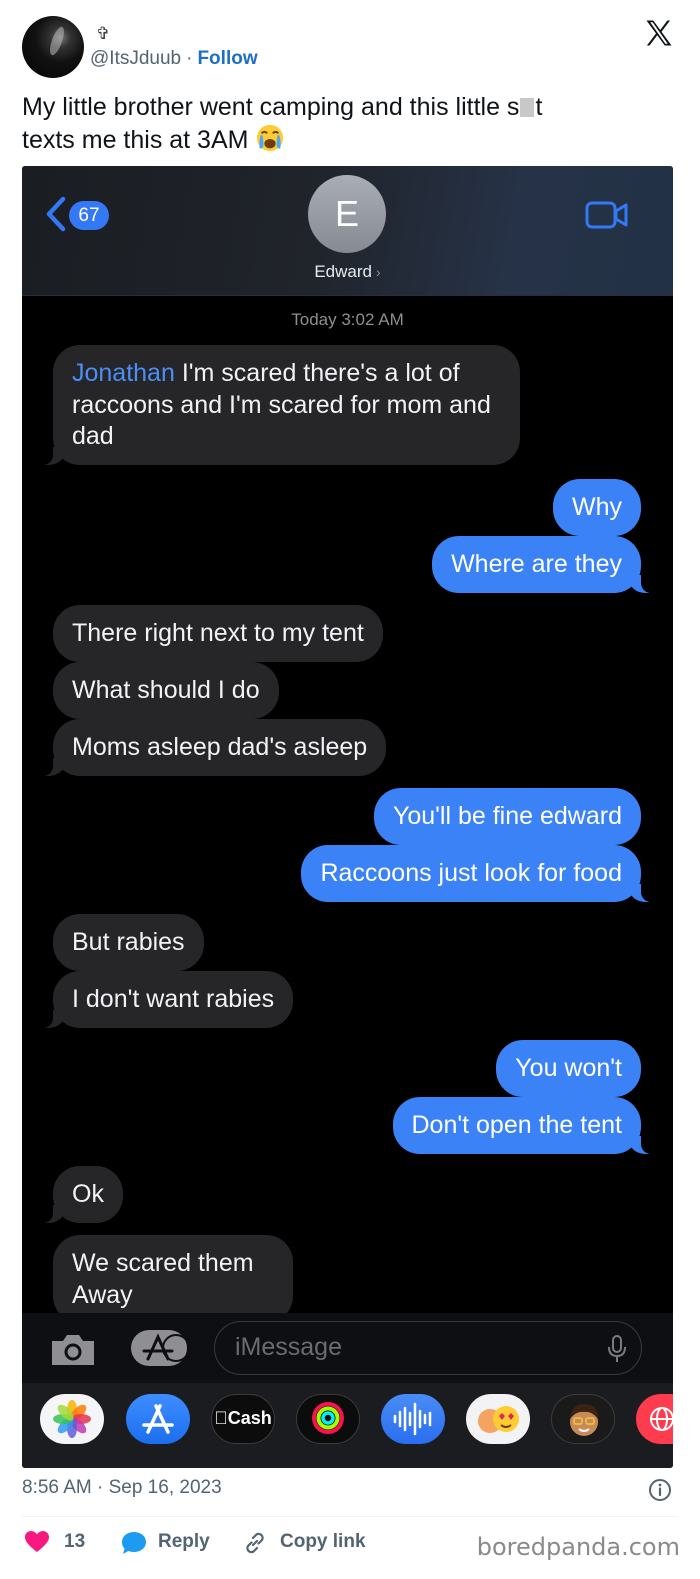 The width and height of the screenshot is (700, 1579). I want to click on incoming-message: There right next to my tent, so click(218, 633).